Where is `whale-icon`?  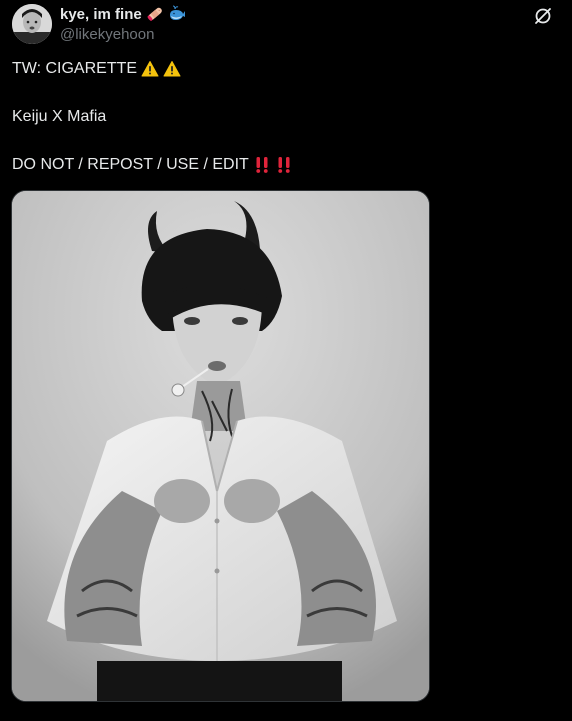
whale-icon is located at coordinates (177, 14).